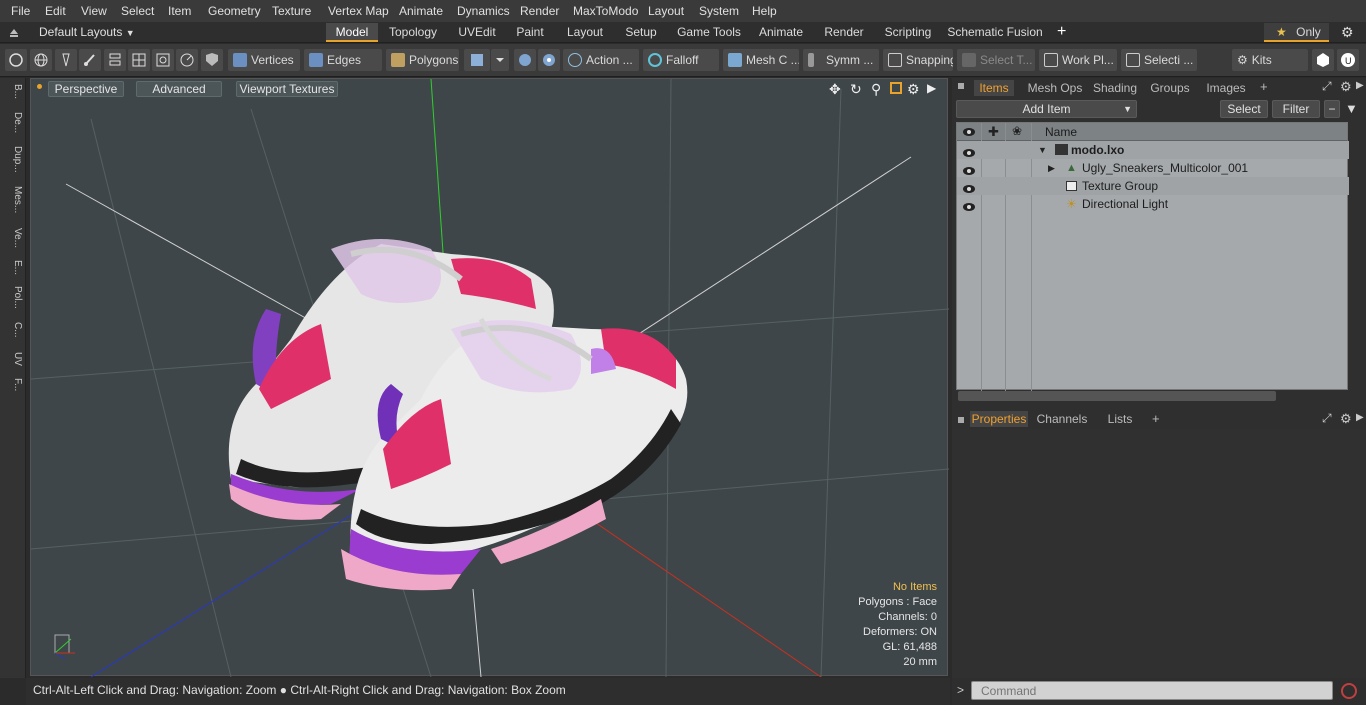 The width and height of the screenshot is (1366, 705). Describe the element at coordinates (896, 88) in the screenshot. I see `maximize-view-icon` at that location.